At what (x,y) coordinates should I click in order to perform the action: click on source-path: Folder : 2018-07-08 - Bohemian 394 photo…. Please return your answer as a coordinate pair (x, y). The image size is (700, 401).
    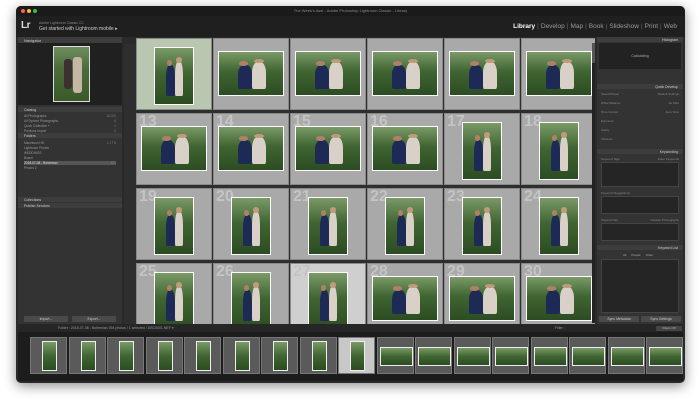
    Looking at the image, I should click on (116, 328).